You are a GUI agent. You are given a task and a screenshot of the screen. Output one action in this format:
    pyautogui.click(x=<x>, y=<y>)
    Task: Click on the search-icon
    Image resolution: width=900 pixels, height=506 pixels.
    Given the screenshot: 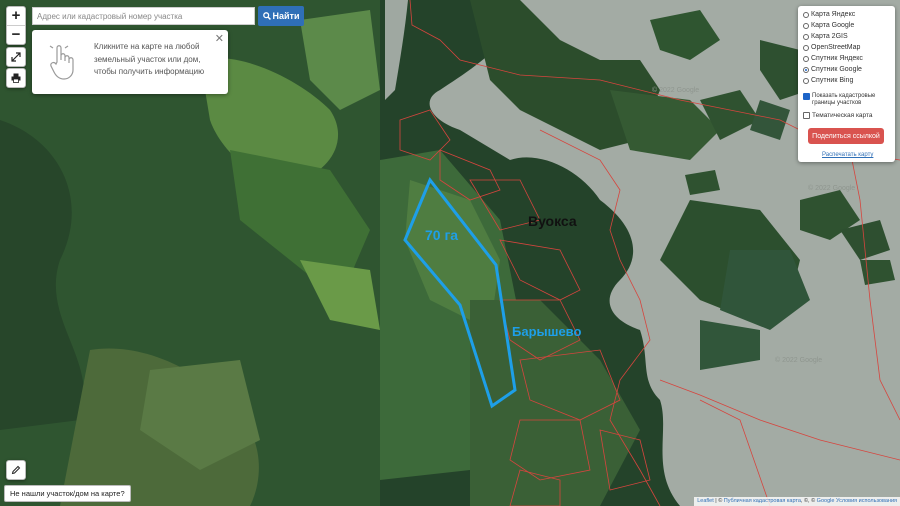 What is the action you would take?
    pyautogui.click(x=266, y=16)
    